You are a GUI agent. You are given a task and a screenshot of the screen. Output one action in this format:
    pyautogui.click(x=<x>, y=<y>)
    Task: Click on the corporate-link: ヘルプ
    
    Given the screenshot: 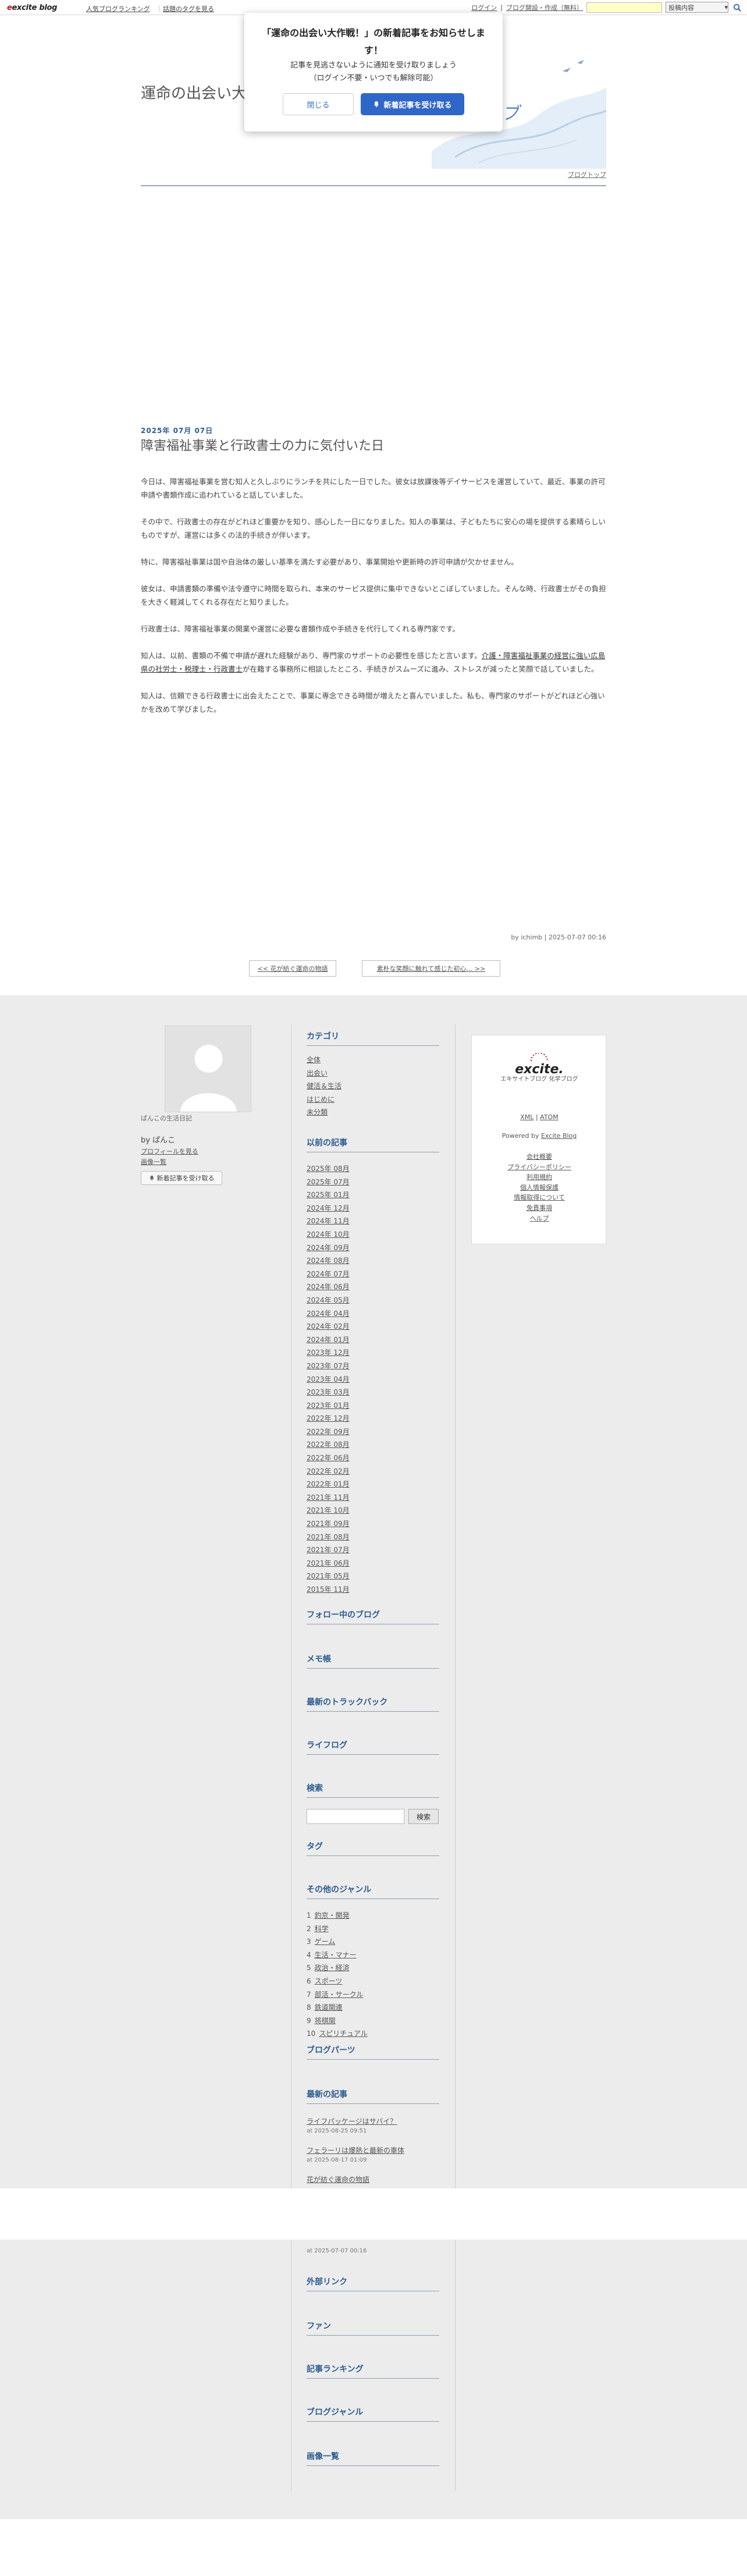 What is the action you would take?
    pyautogui.click(x=539, y=1219)
    